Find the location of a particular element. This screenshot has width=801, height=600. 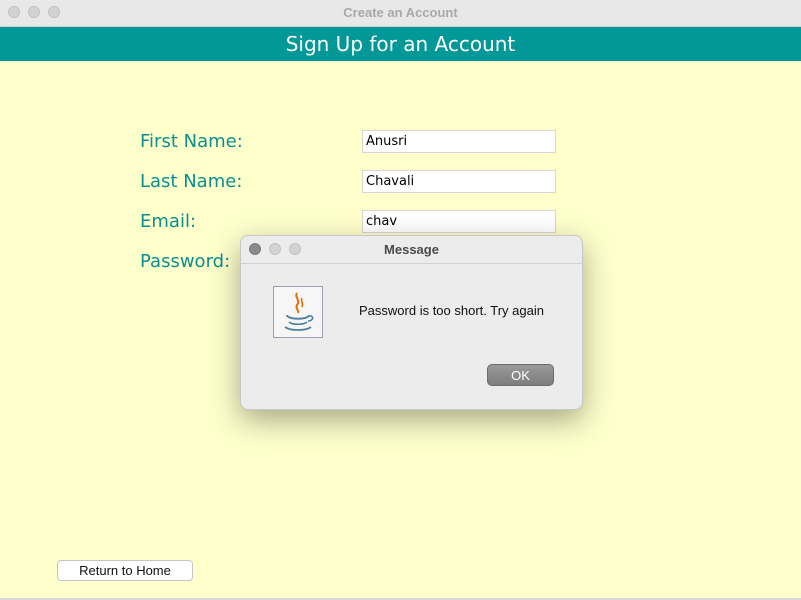

window-titlebar: Create an Account is located at coordinates (400, 13).